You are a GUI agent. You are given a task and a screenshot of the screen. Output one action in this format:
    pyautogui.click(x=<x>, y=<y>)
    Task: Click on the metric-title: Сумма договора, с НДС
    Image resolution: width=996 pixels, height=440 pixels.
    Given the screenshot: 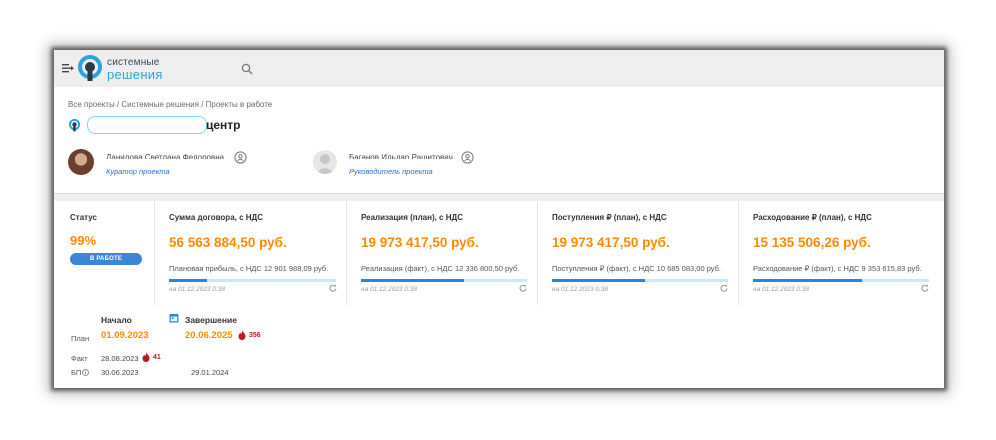 What is the action you would take?
    pyautogui.click(x=216, y=217)
    